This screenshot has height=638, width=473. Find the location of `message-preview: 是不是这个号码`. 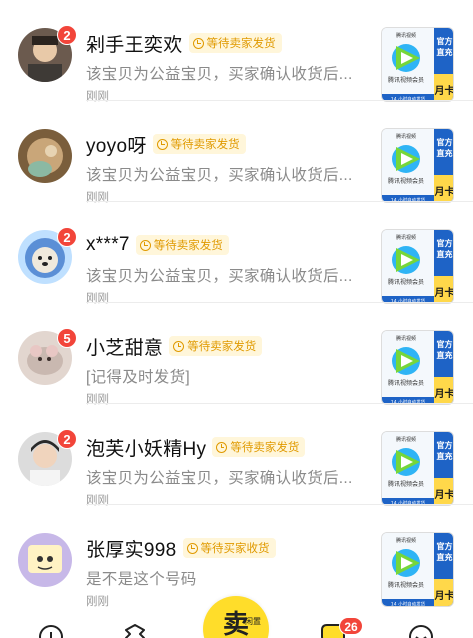

message-preview: 是不是这个号码 is located at coordinates (141, 579).